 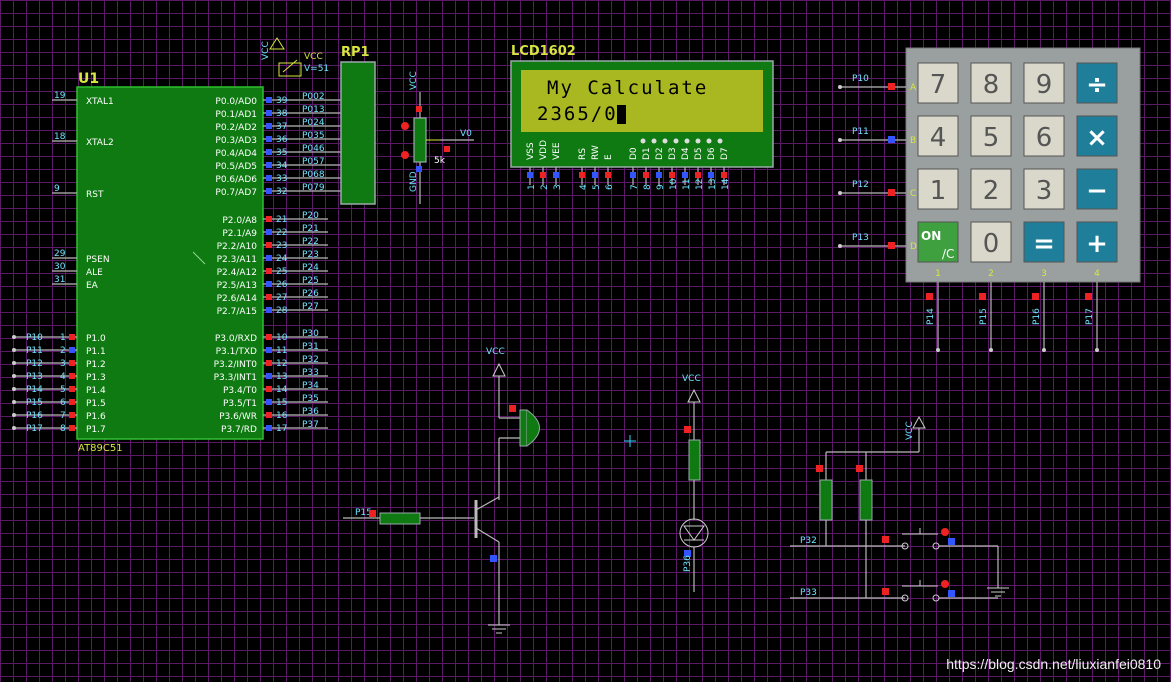 What do you see at coordinates (558, 187) in the screenshot?
I see `lcd-pin-num: 3` at bounding box center [558, 187].